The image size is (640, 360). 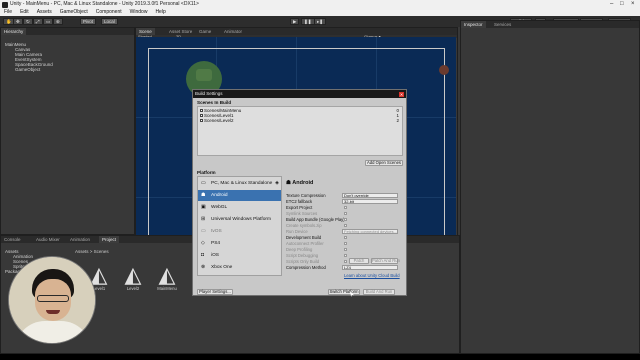 I want to click on texture-compression-dropdown: Don't override, so click(x=370, y=195).